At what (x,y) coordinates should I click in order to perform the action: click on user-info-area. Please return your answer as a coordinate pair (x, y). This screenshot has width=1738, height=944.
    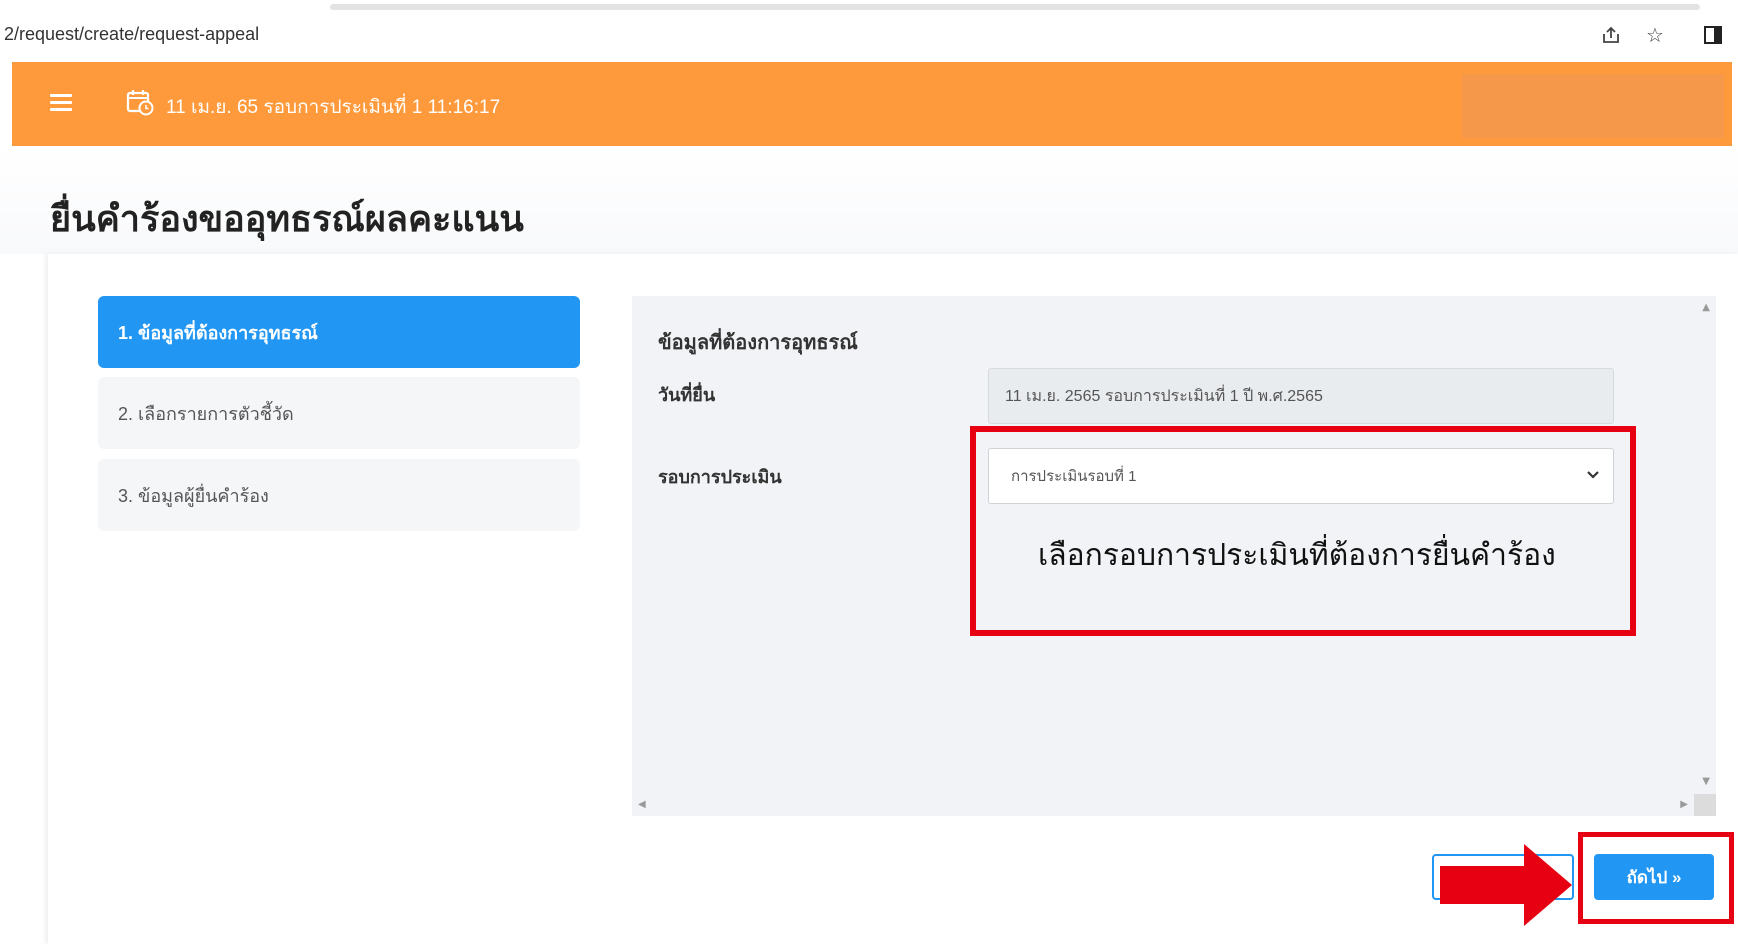
    Looking at the image, I should click on (1593, 106).